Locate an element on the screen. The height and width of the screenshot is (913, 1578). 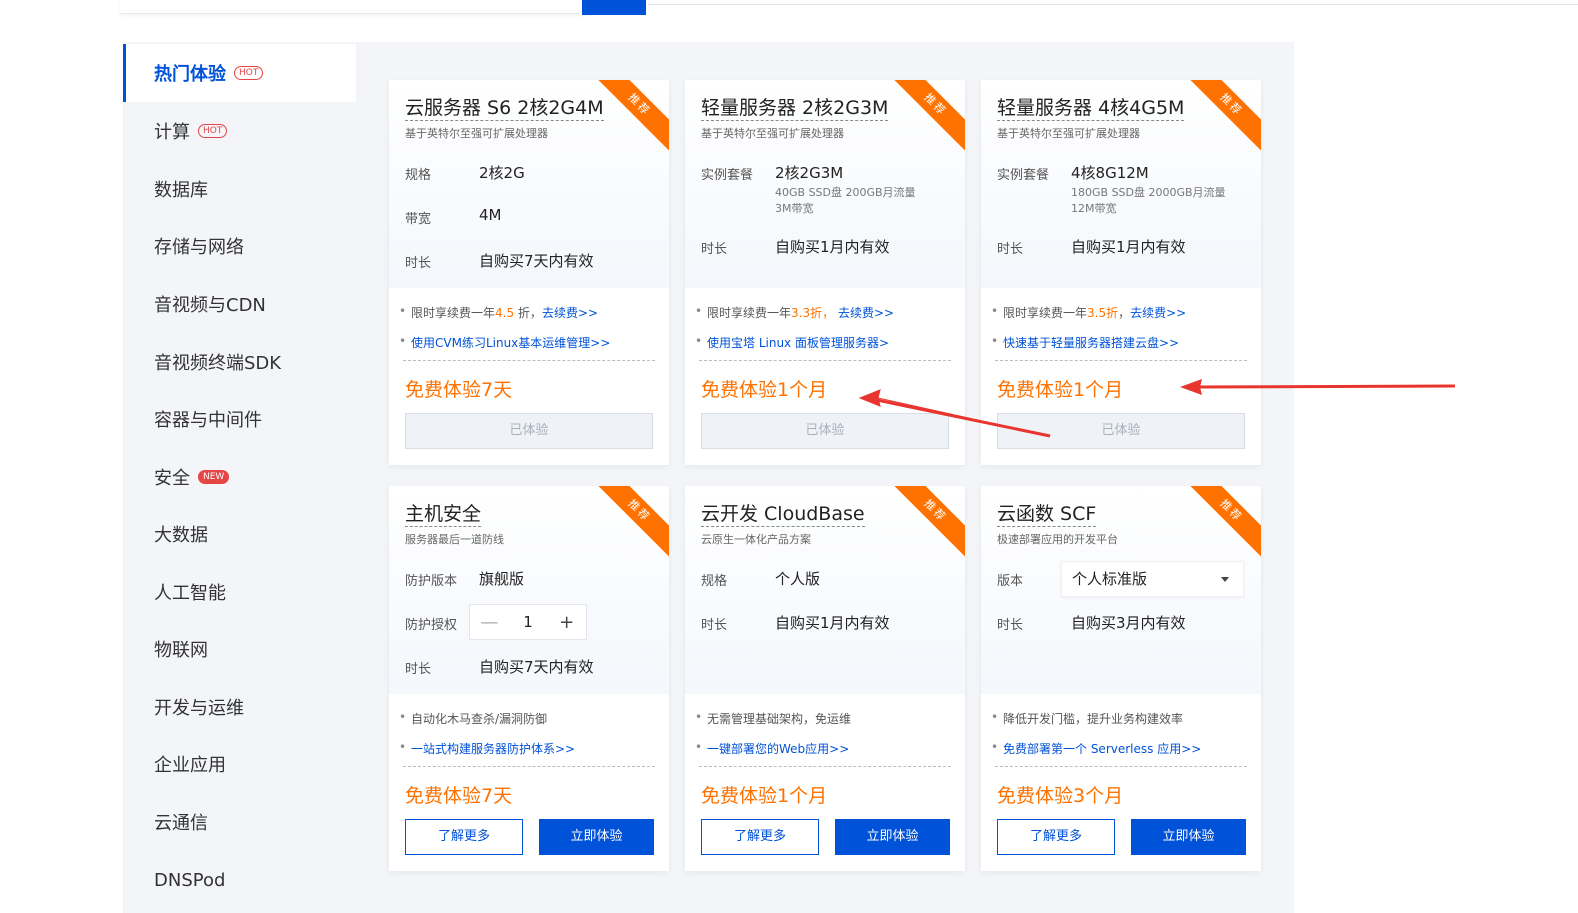
sidebar-item-label: 热门体验 is located at coordinates (190, 74).